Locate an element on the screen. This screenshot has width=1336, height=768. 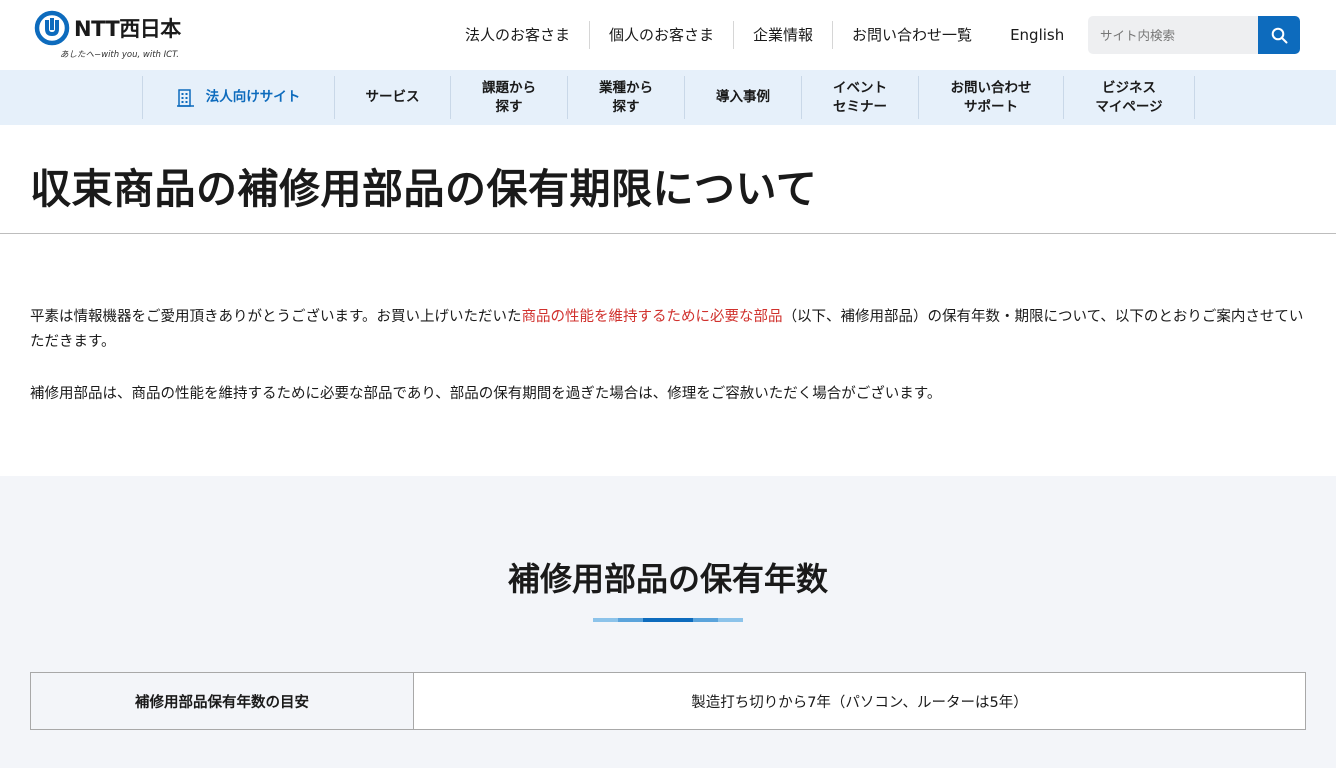
nav-english: English is located at coordinates (1037, 35).